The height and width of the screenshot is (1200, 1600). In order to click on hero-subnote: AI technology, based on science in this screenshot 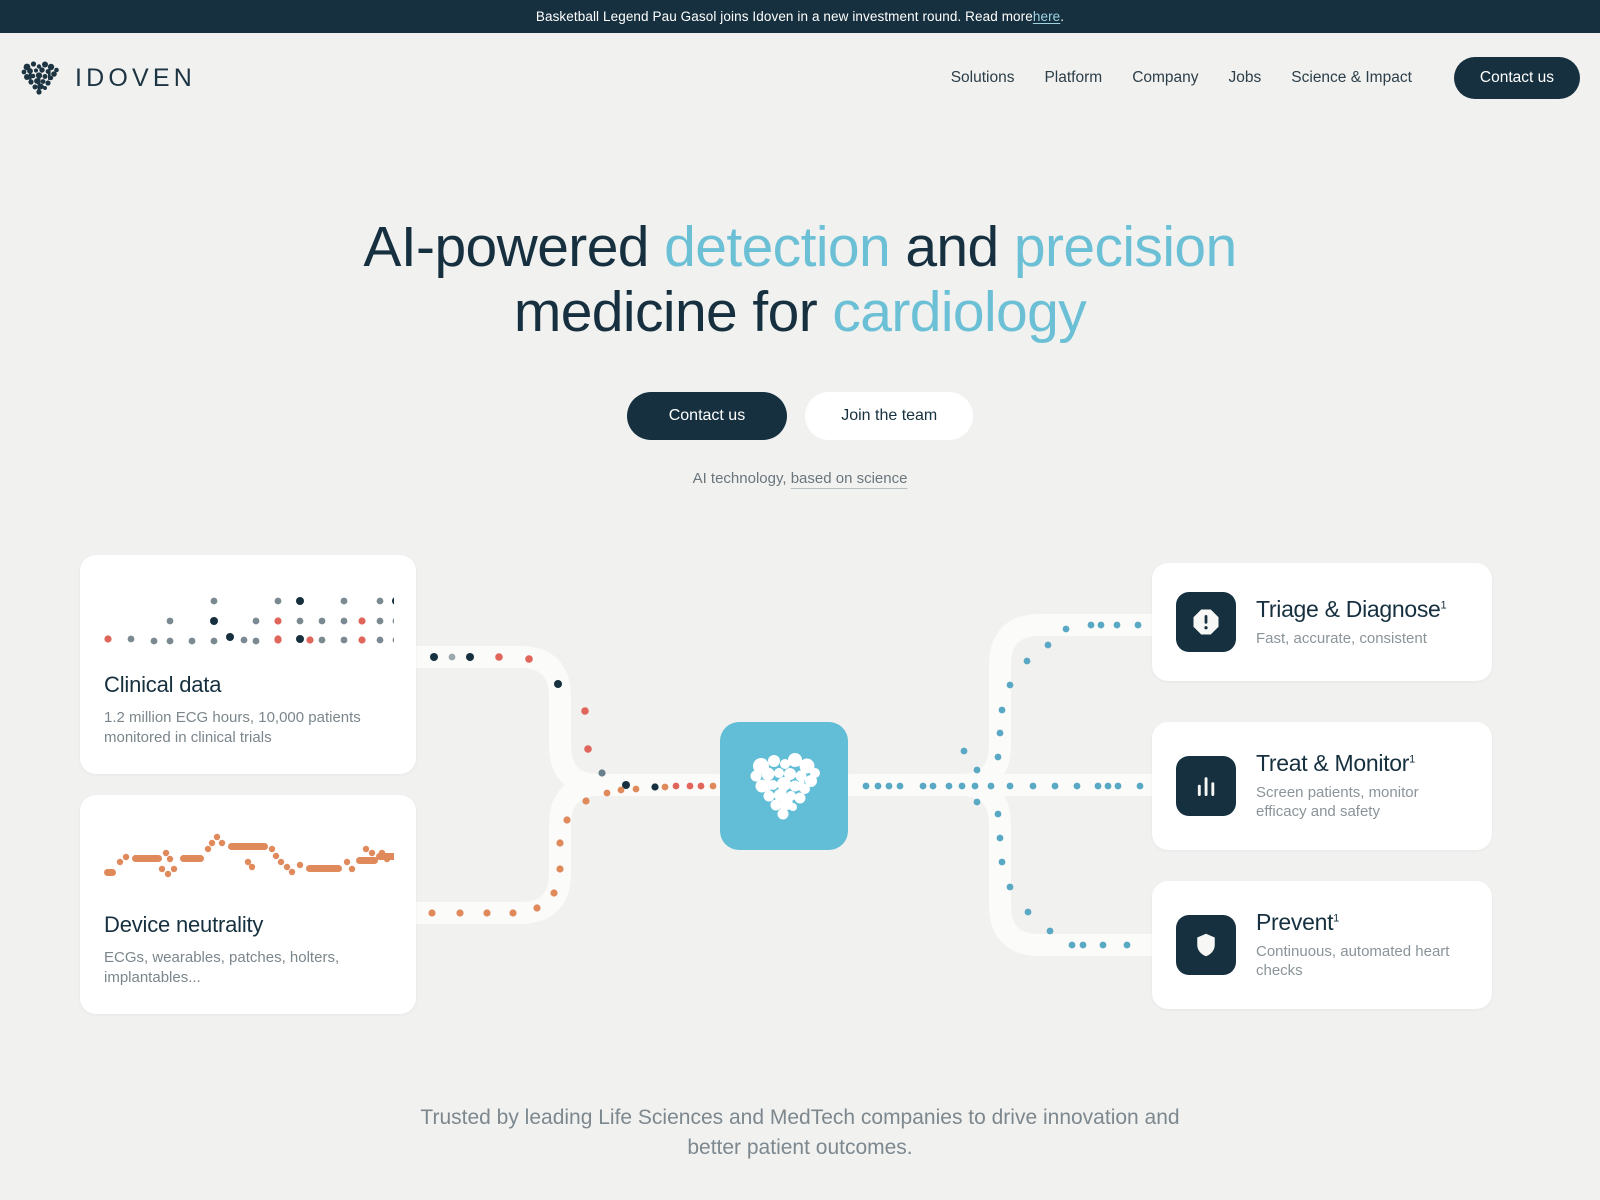, I will do `click(800, 478)`.